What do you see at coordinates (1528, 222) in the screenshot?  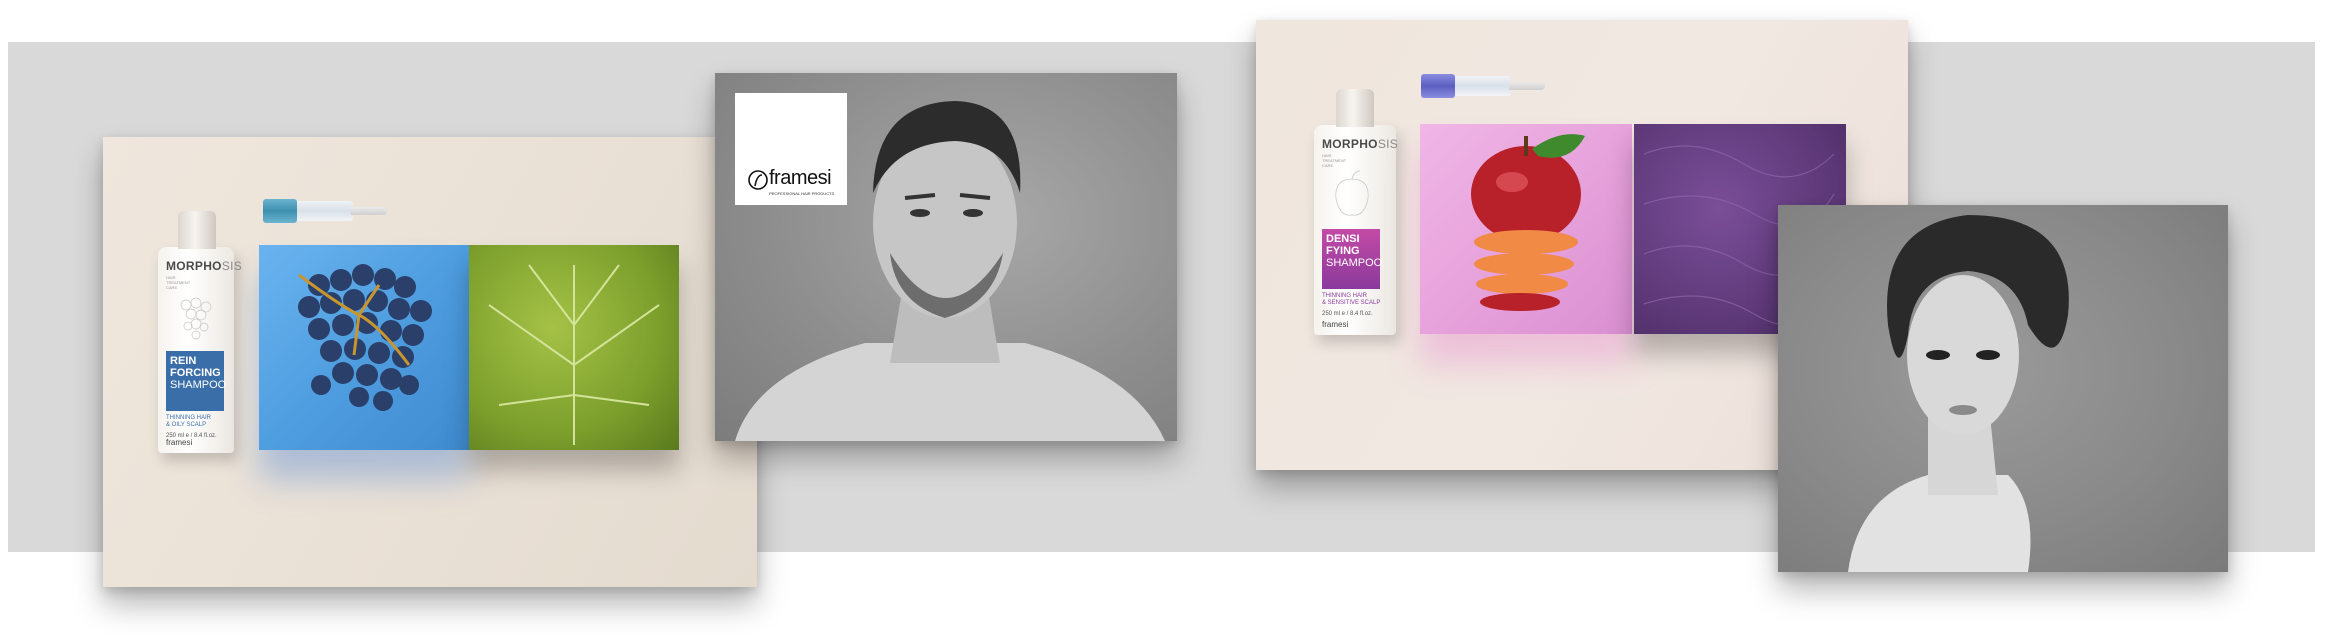 I see `sliced-apple-icon` at bounding box center [1528, 222].